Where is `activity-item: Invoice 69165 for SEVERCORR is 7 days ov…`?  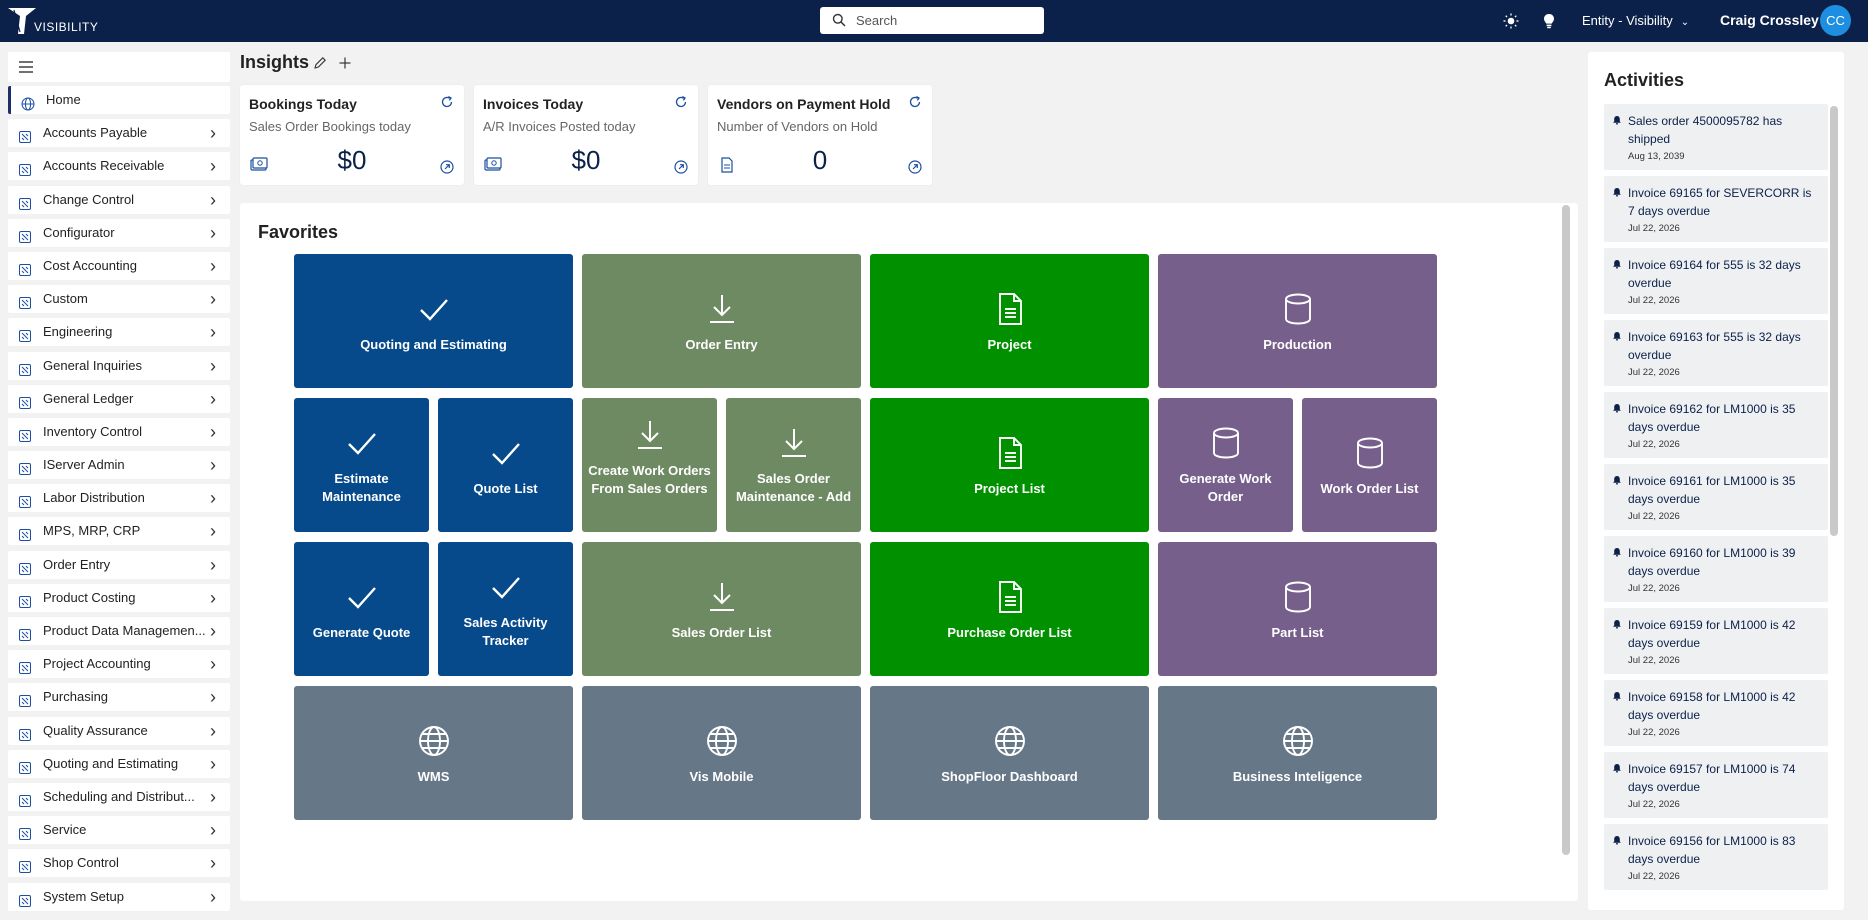 activity-item: Invoice 69165 for SEVERCORR is 7 days ov… is located at coordinates (1716, 209).